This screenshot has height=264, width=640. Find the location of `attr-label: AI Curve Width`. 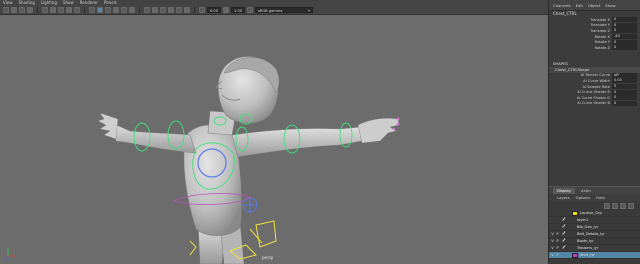

attr-label: AI Curve Width is located at coordinates (596, 80).